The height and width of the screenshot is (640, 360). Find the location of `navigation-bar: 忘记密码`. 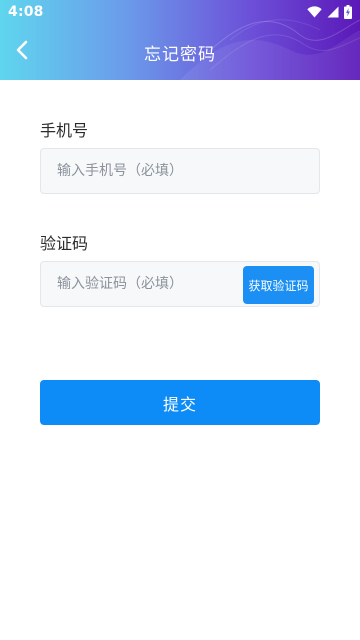

navigation-bar: 忘记密码 is located at coordinates (180, 52).